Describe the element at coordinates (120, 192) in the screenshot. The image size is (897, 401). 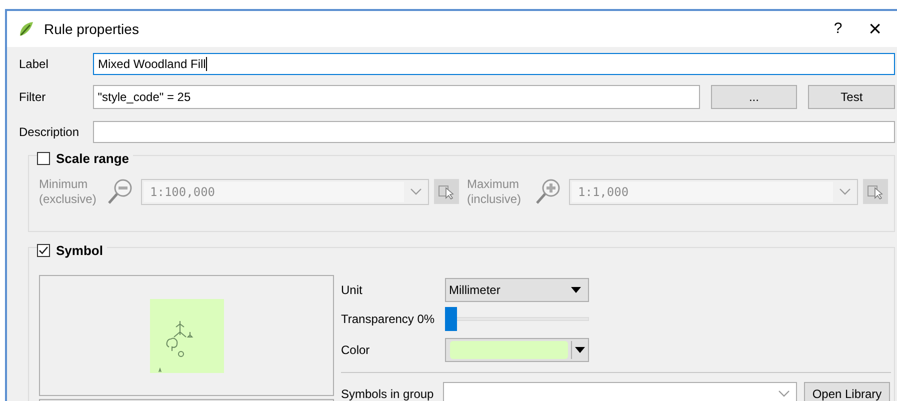
I see `zoom-out-icon` at that location.